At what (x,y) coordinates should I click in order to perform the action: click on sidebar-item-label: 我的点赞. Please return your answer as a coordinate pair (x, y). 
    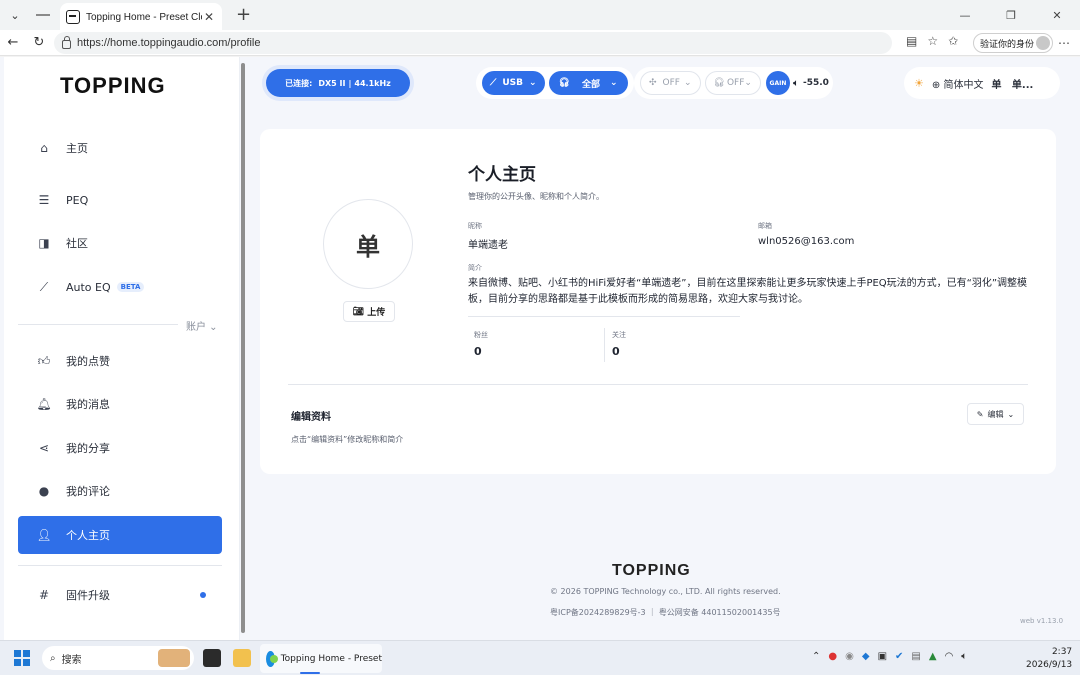
    Looking at the image, I should click on (88, 361).